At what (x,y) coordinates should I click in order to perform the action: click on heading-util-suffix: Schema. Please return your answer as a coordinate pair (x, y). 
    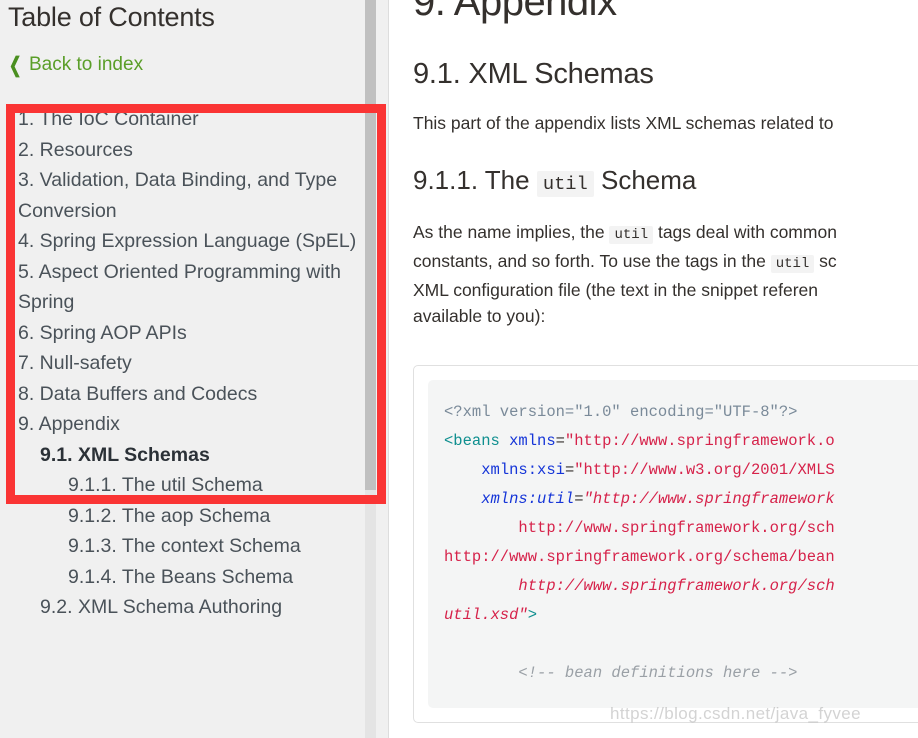
    Looking at the image, I should click on (645, 180).